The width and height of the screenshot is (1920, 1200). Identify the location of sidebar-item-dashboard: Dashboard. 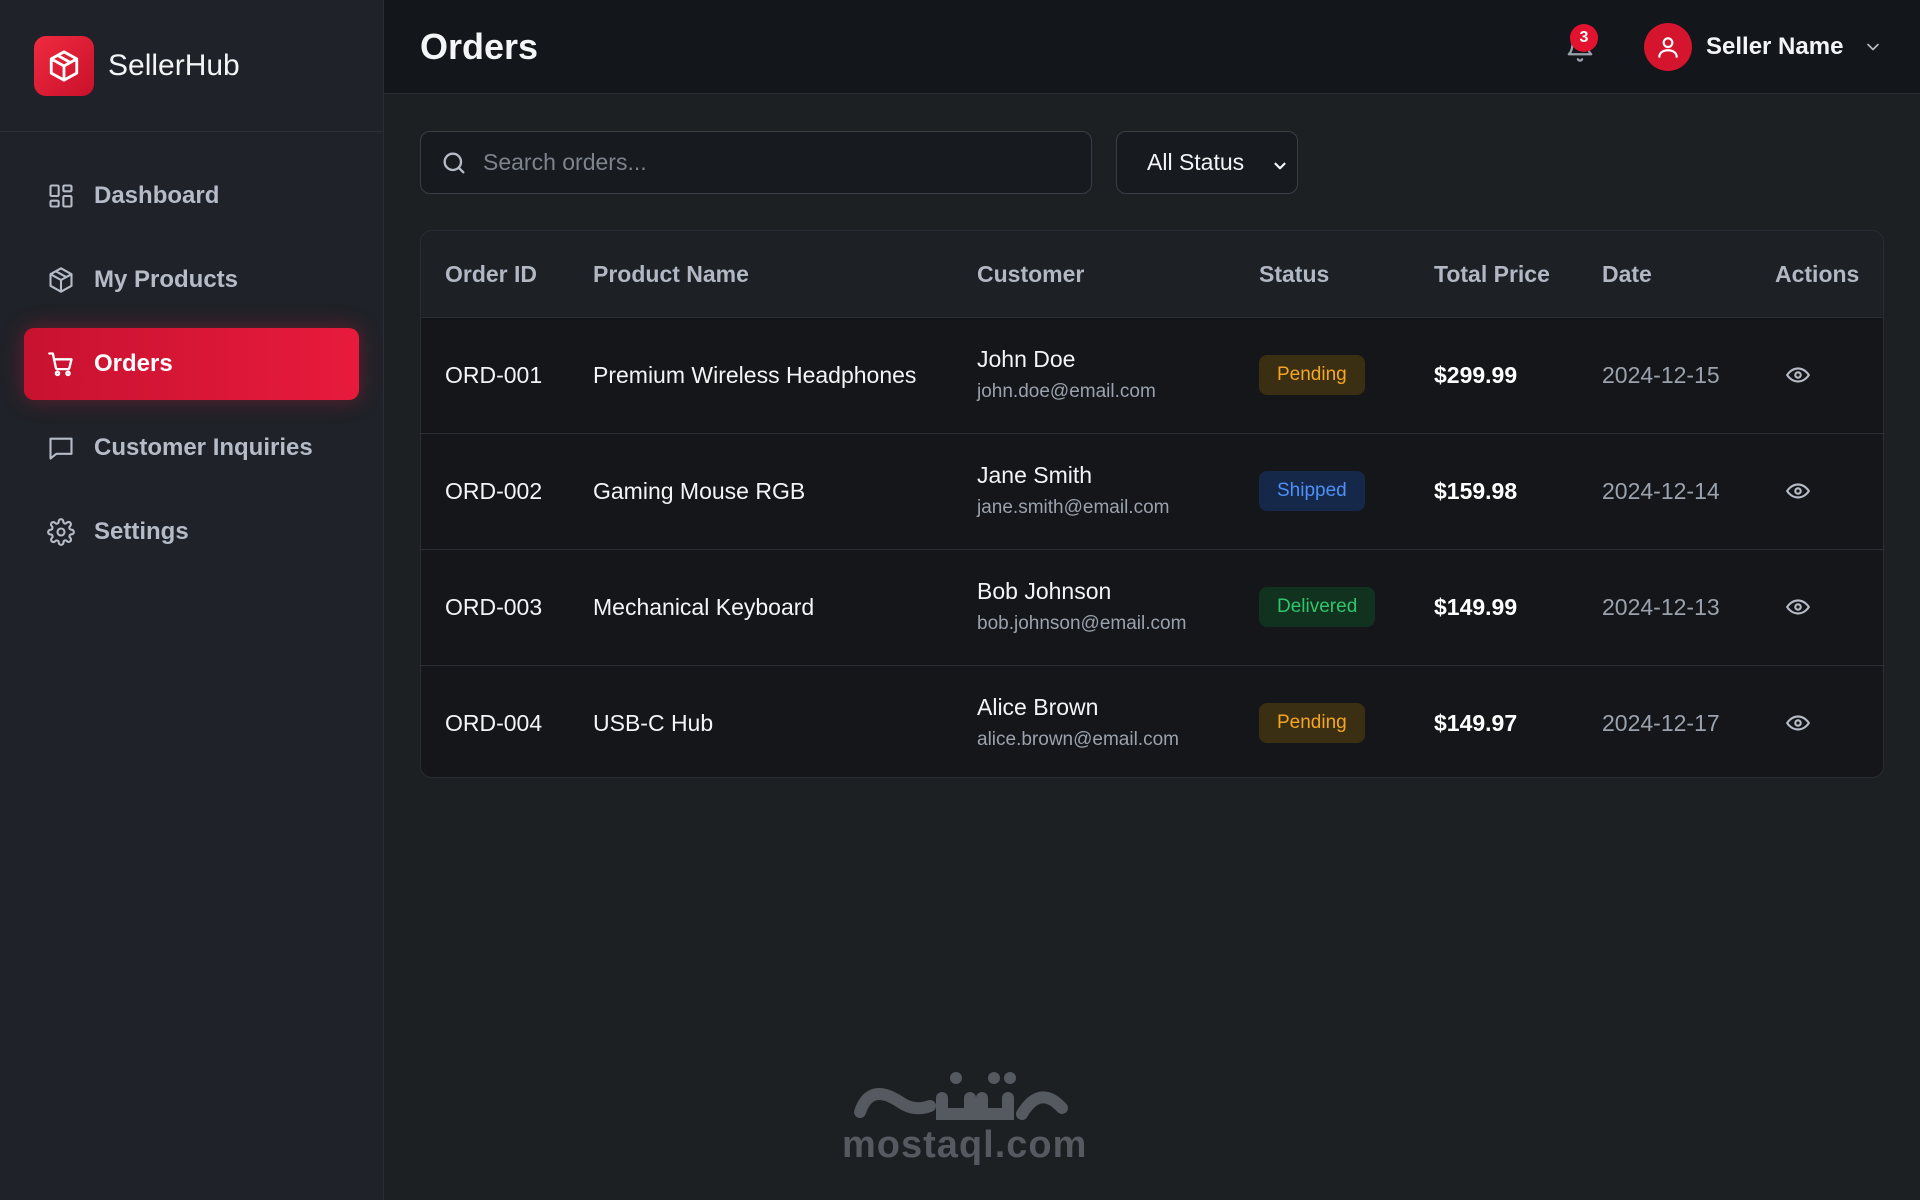
(191, 196).